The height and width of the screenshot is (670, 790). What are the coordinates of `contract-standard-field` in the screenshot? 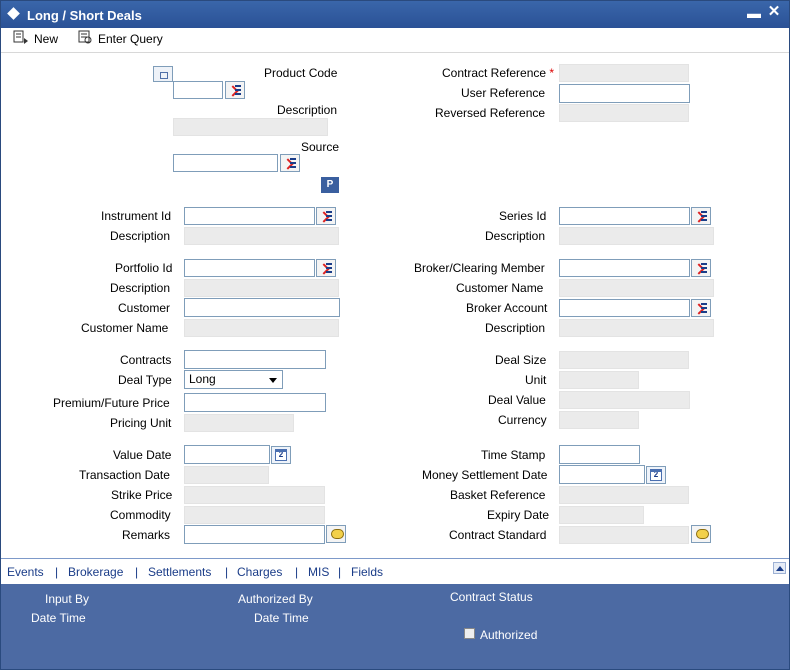 It's located at (624, 535).